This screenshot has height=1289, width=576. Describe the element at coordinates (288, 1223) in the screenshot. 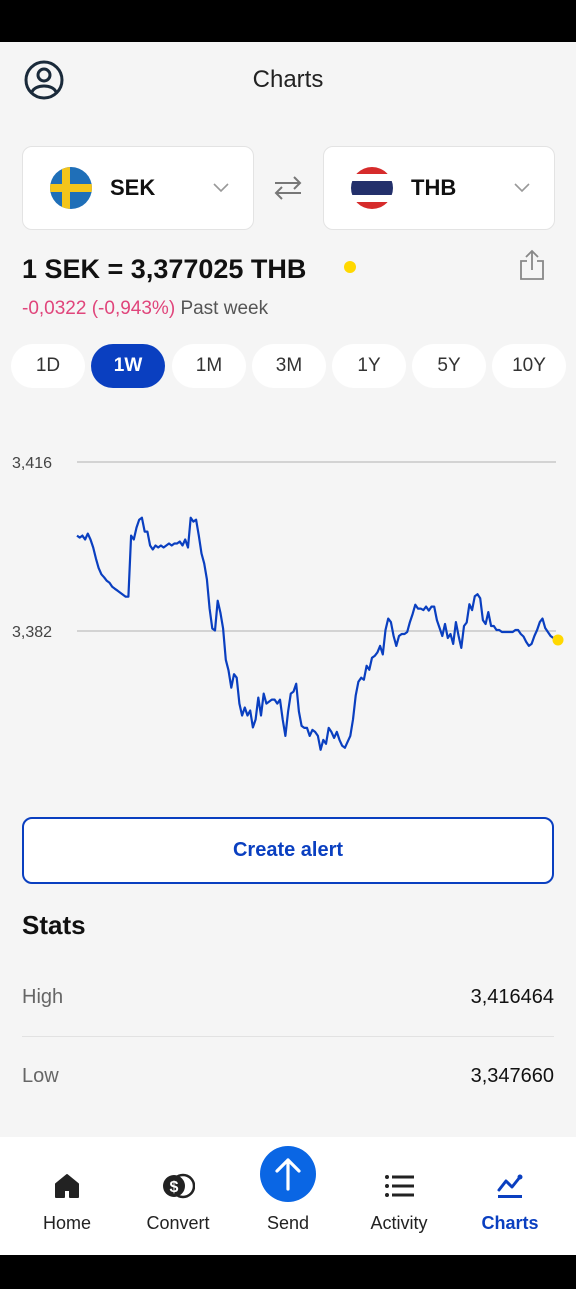

I see `nav-send-label: Send` at that location.